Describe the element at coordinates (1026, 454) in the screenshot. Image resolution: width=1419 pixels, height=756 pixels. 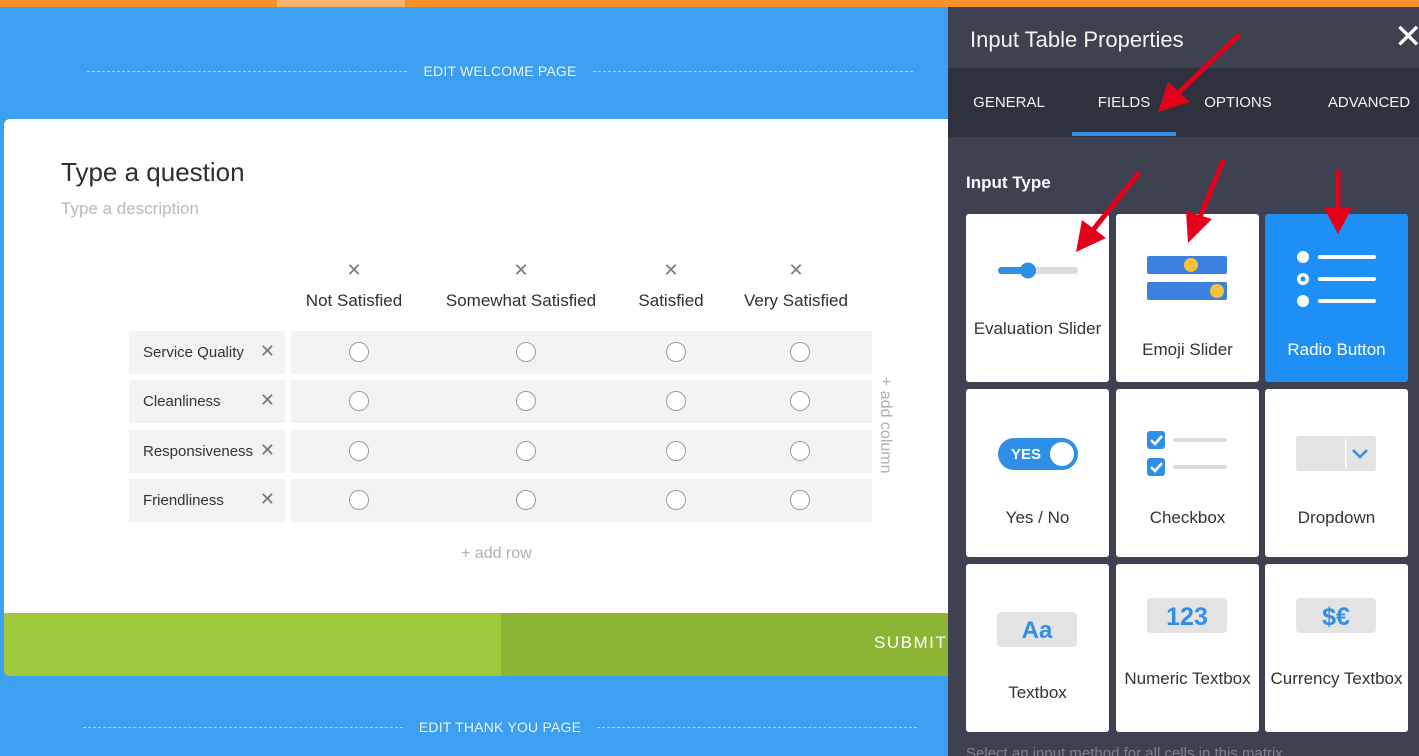
I see `toggle-yes-text: YES` at that location.